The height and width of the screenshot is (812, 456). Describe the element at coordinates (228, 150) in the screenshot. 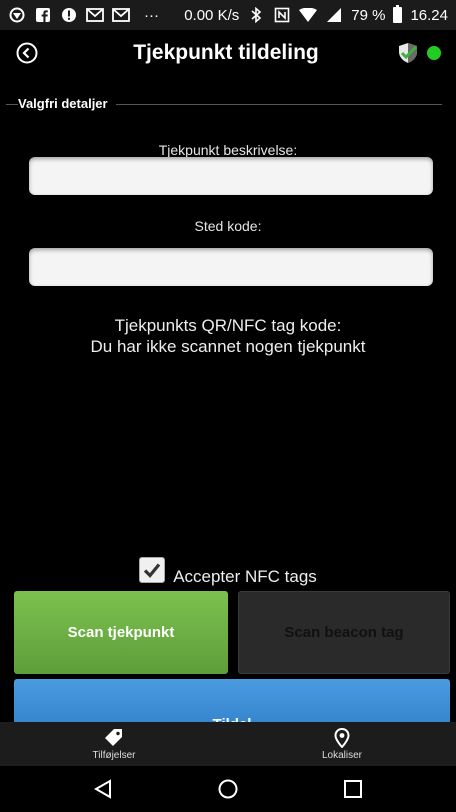

I see `description-label: Tjekpunkt beskrivelse:` at that location.